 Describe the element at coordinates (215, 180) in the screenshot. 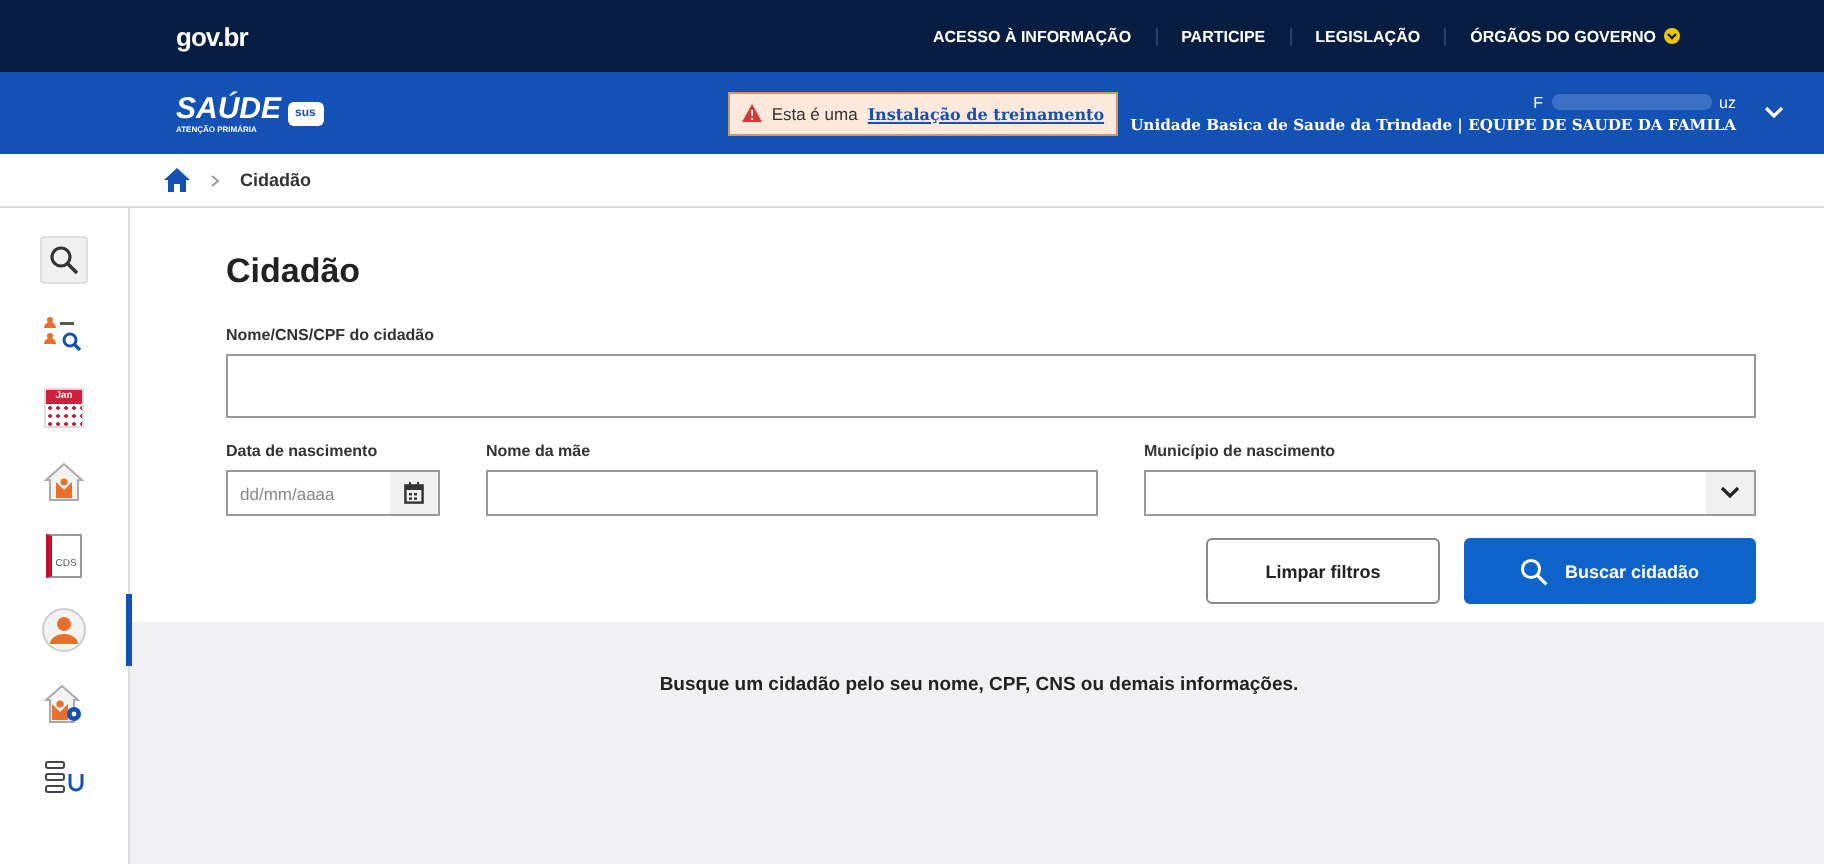

I see `chevron-right-icon` at that location.